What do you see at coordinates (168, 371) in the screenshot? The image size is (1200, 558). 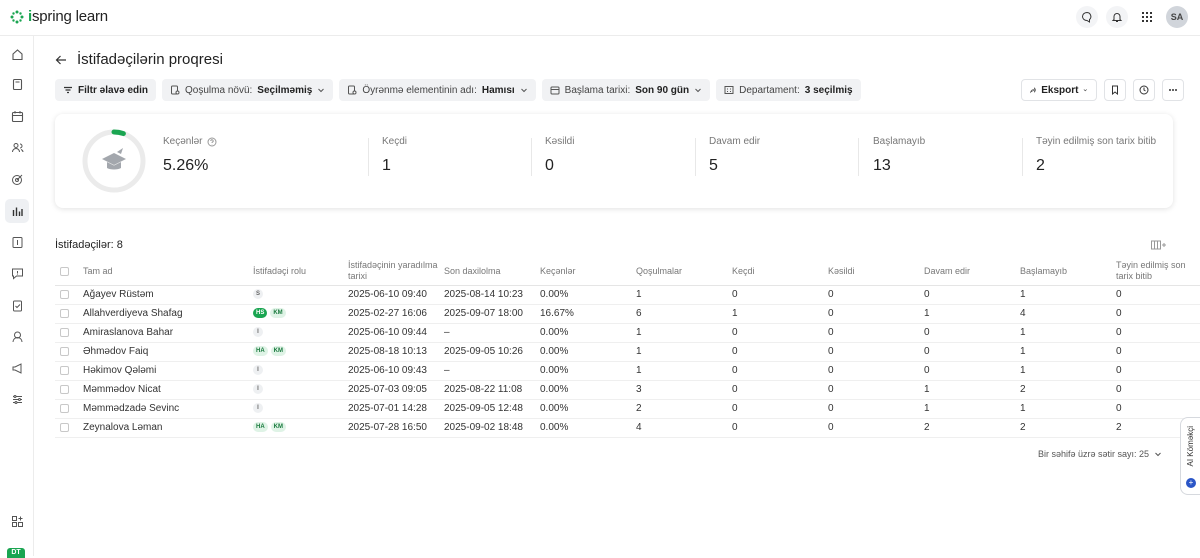 I see `user-name-cell: Həkimov Qələmi` at bounding box center [168, 371].